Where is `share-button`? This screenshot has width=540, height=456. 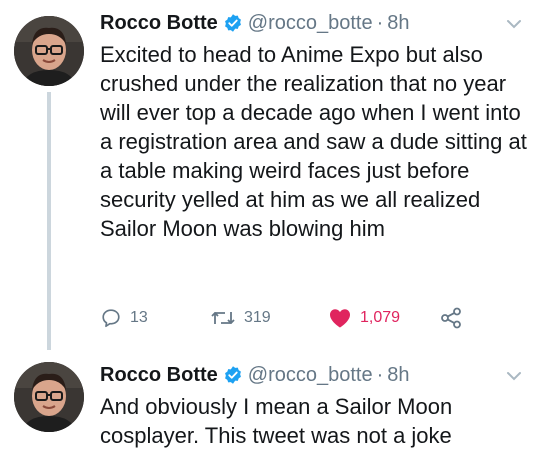 share-button is located at coordinates (455, 318).